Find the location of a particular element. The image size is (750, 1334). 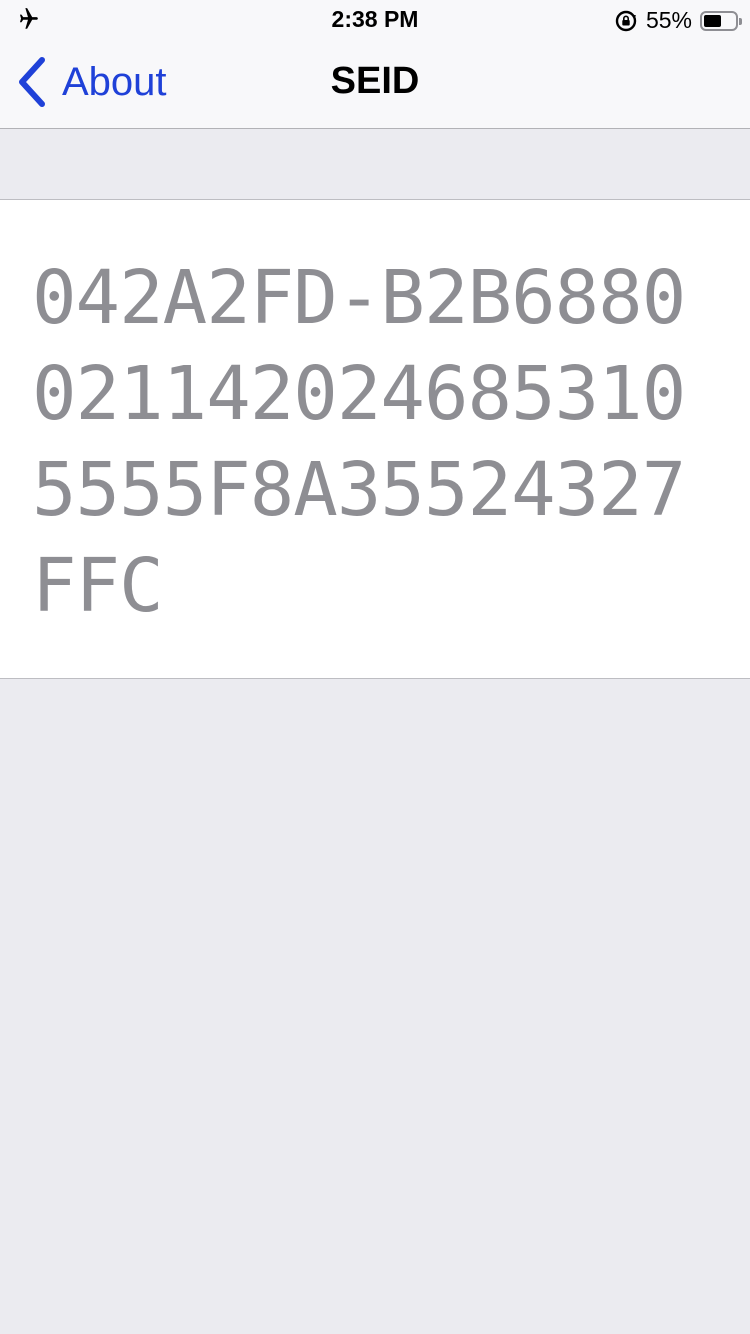

battery-percent: 55% is located at coordinates (668, 20).